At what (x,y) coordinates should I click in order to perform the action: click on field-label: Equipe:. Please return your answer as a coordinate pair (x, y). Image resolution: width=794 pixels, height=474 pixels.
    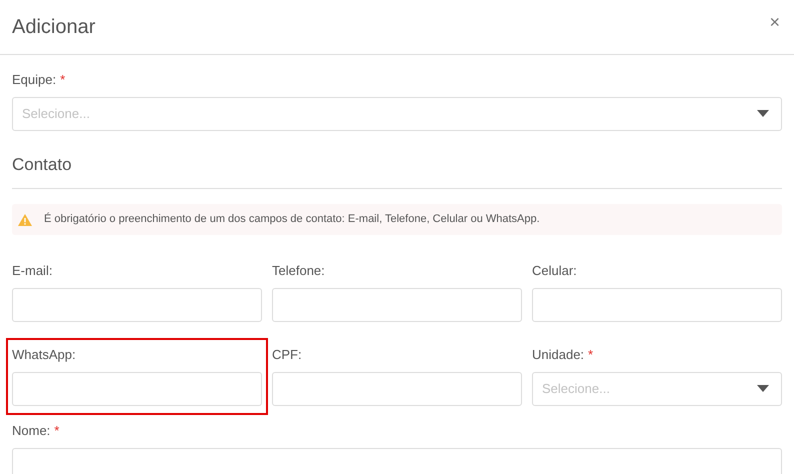
    Looking at the image, I should click on (34, 80).